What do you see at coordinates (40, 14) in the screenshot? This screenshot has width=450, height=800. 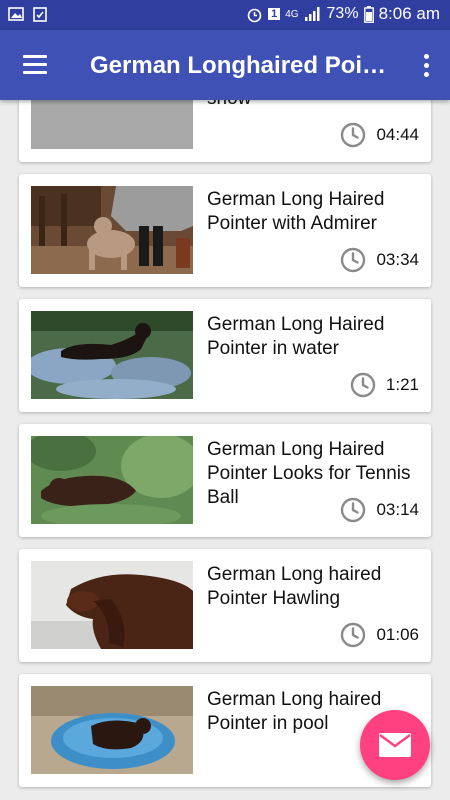 I see `task-notification-icon` at bounding box center [40, 14].